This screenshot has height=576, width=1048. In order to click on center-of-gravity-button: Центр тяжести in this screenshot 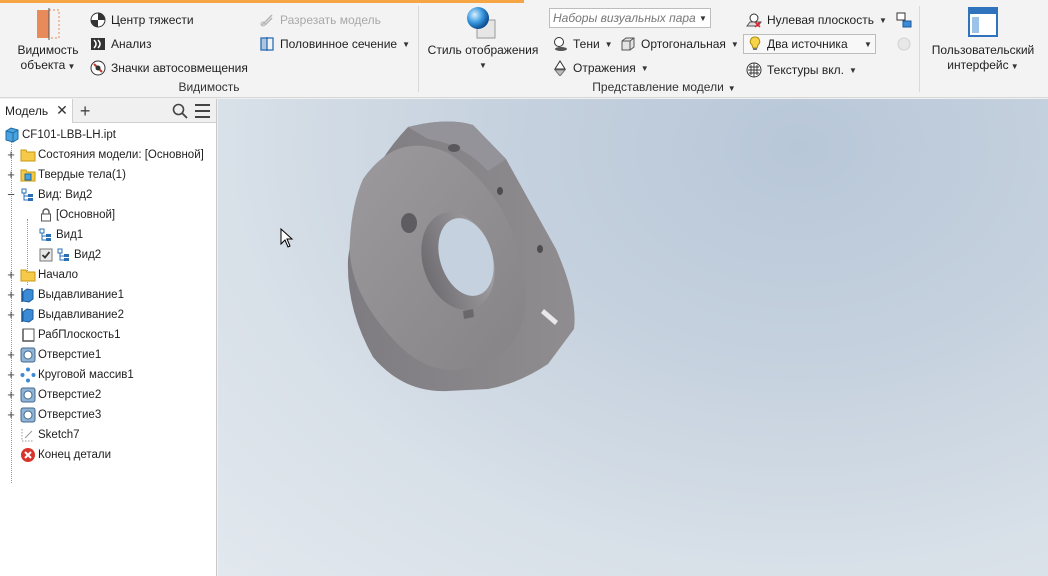, I will do `click(142, 20)`.